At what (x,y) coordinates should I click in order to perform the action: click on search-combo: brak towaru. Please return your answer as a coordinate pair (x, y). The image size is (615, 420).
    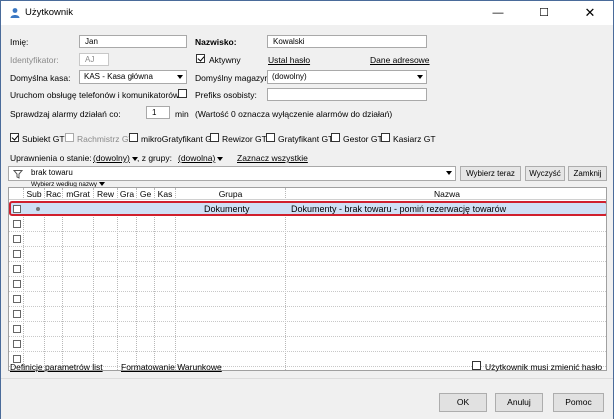
    Looking at the image, I should click on (232, 173).